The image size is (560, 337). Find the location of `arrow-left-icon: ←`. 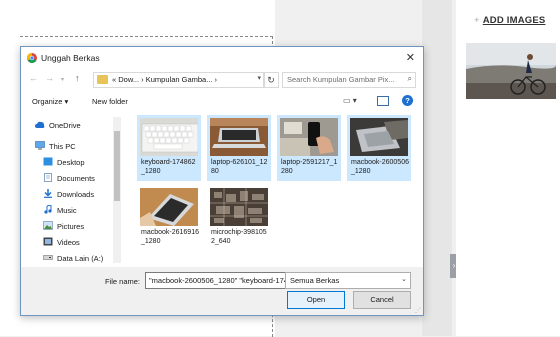

arrow-left-icon: ← is located at coordinates (33, 78).